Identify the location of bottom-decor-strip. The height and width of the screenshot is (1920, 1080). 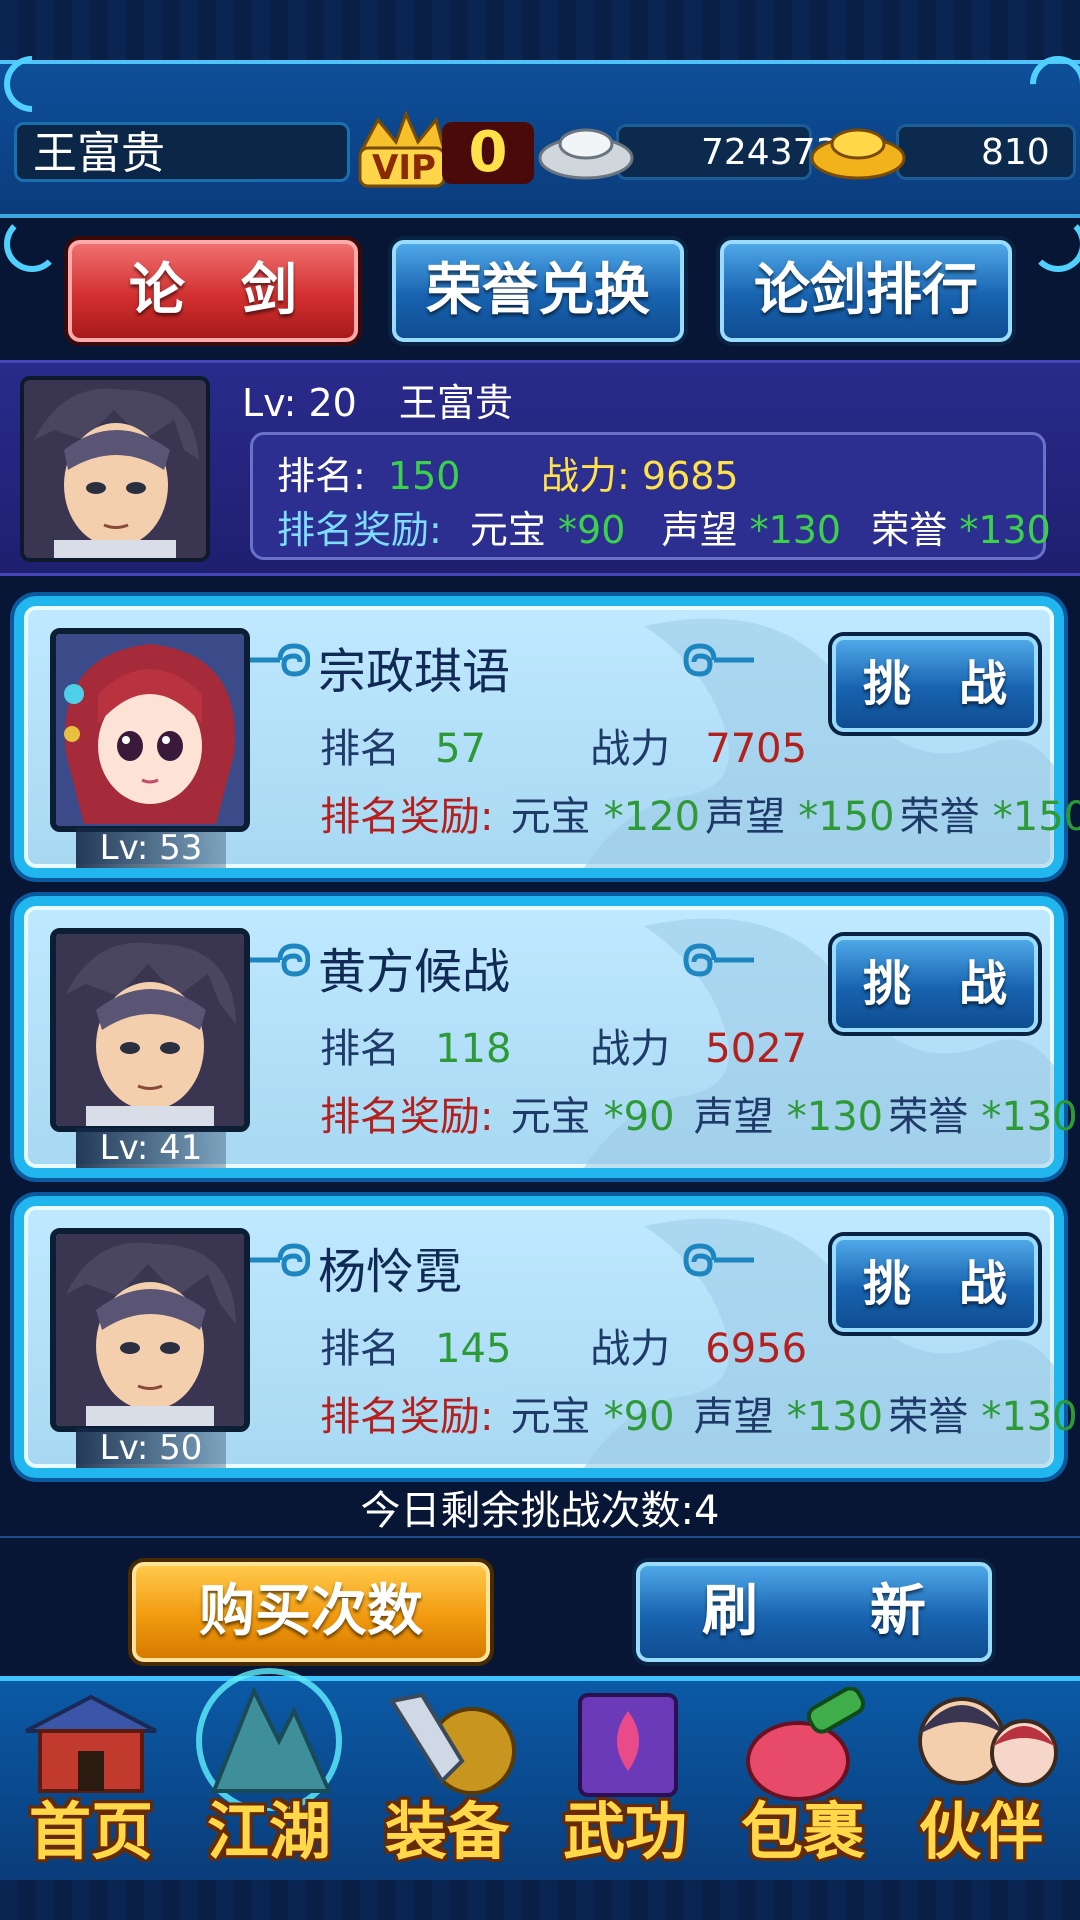
(540, 1900).